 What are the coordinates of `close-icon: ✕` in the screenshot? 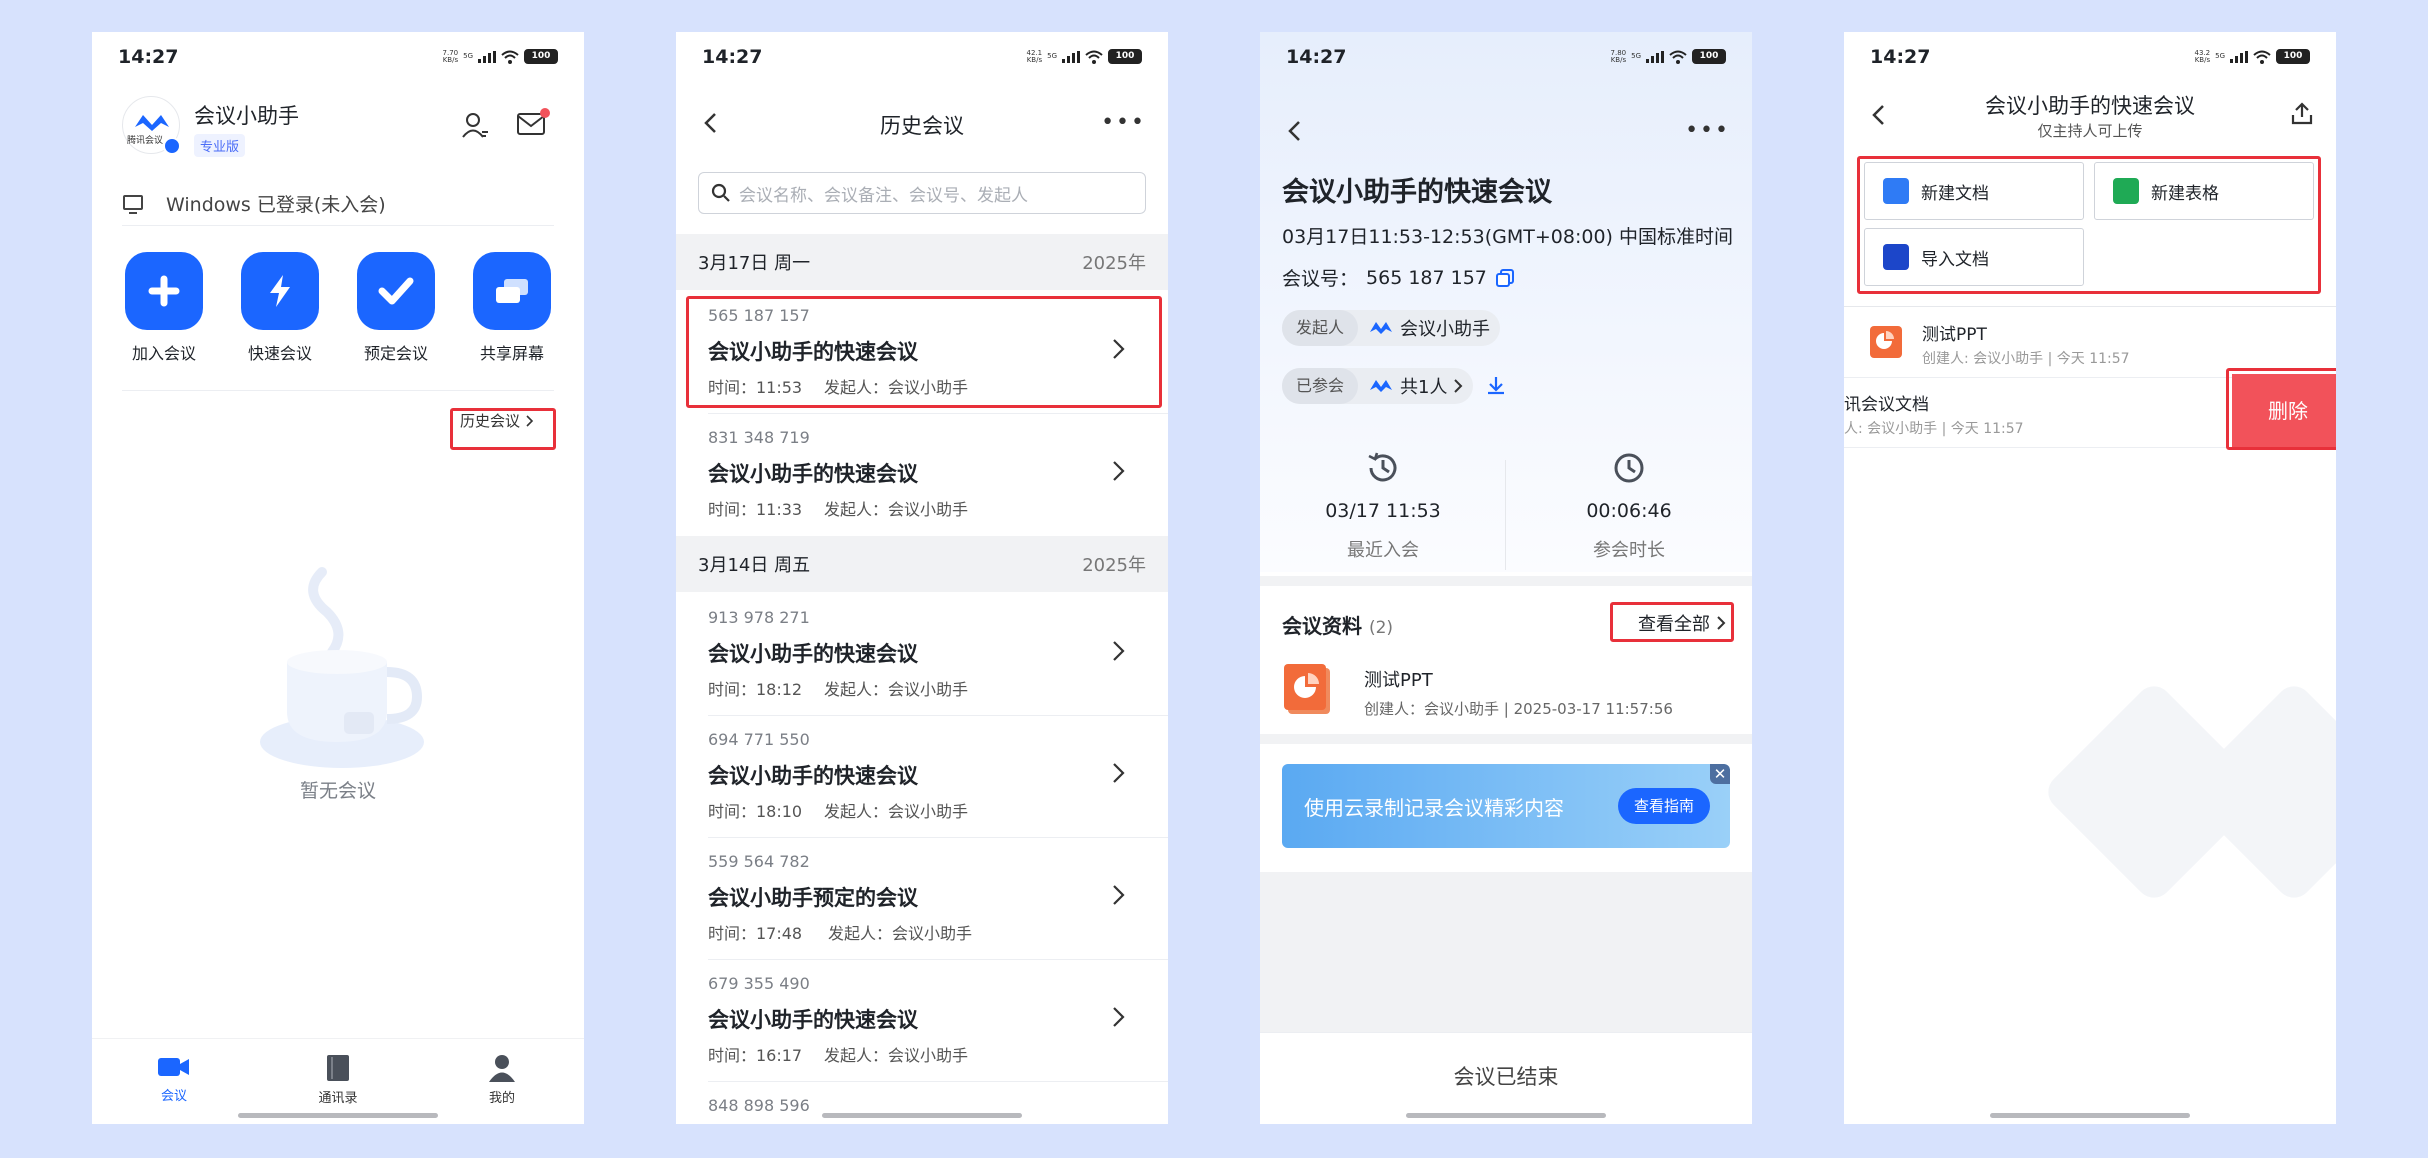 It's located at (1720, 774).